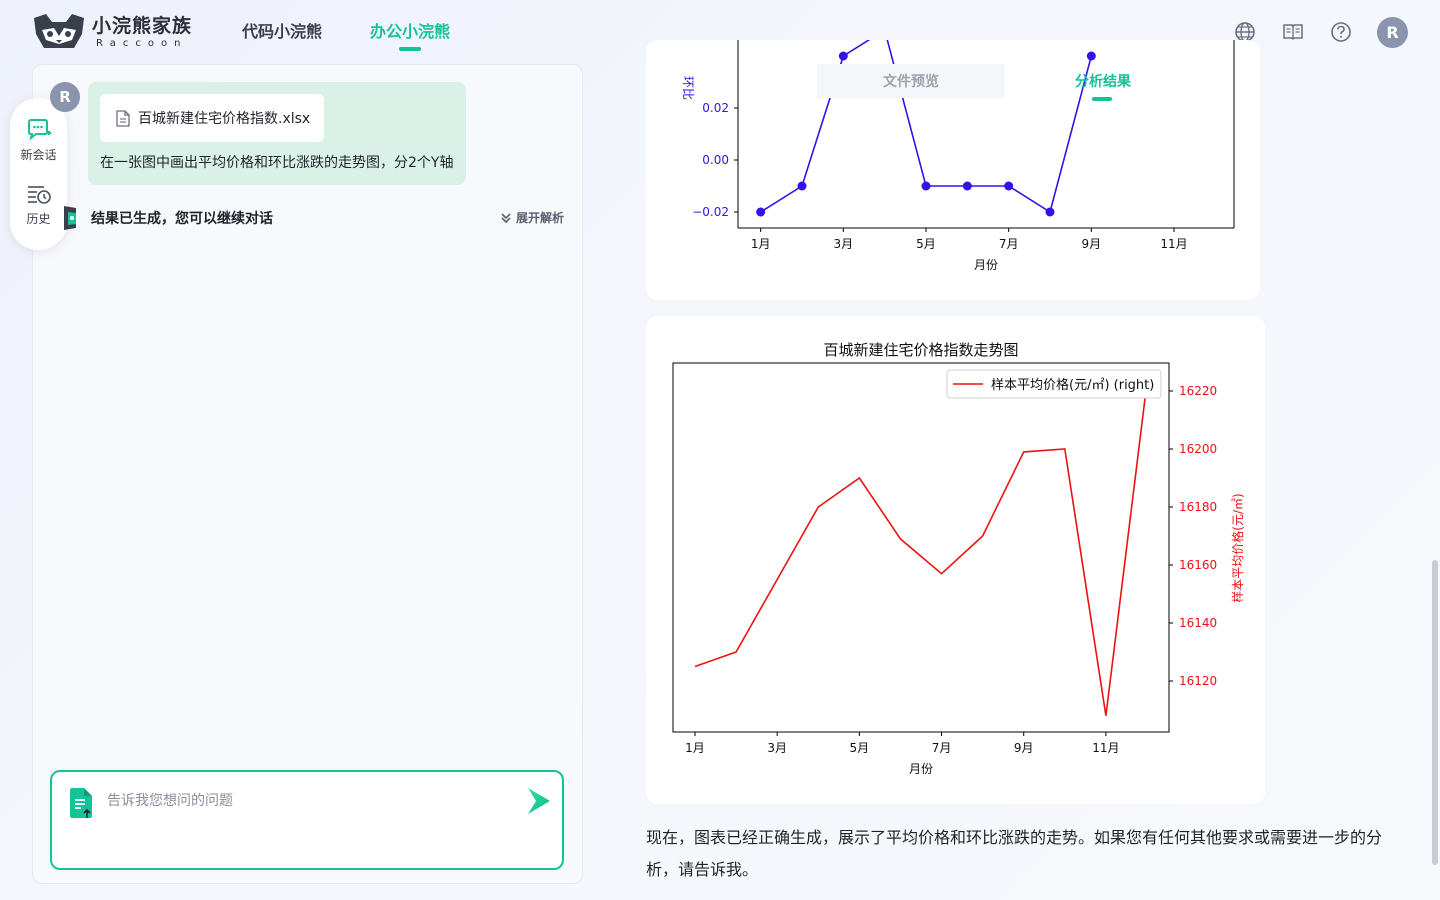 The height and width of the screenshot is (900, 1440). What do you see at coordinates (38, 219) in the screenshot?
I see `history-label: 历史` at bounding box center [38, 219].